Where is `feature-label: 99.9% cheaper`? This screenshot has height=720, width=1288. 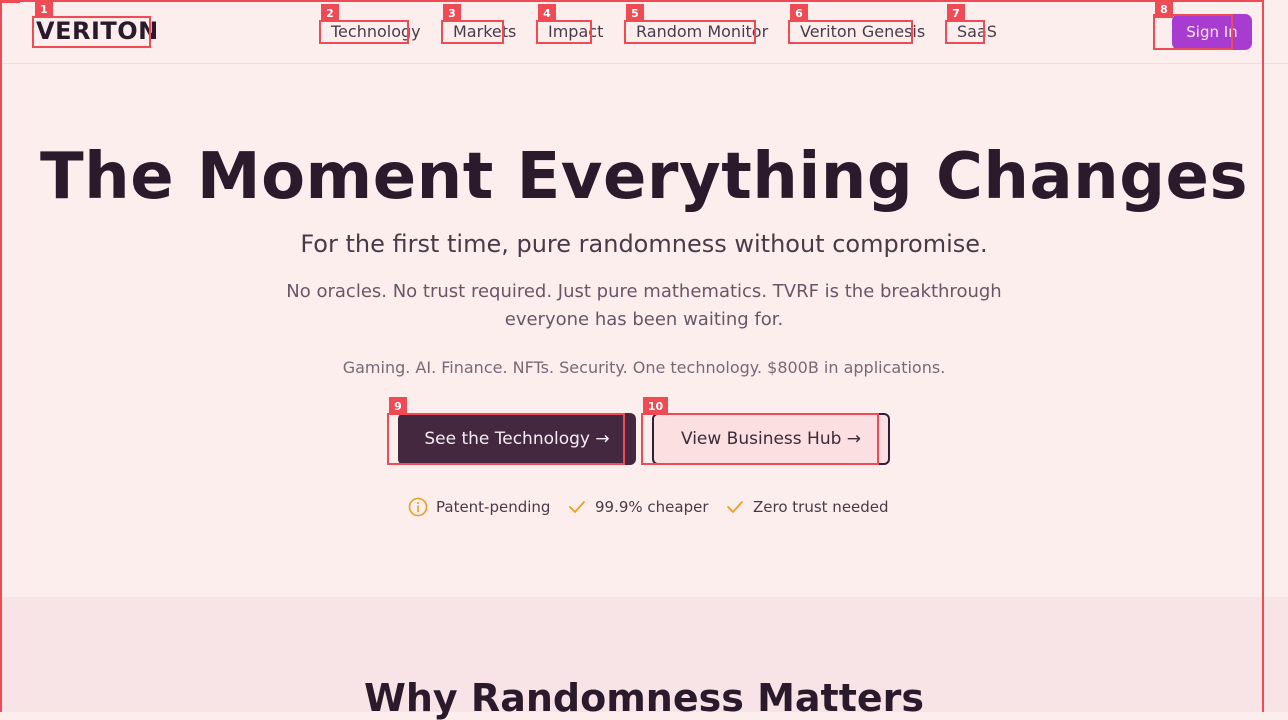 feature-label: 99.9% cheaper is located at coordinates (652, 507).